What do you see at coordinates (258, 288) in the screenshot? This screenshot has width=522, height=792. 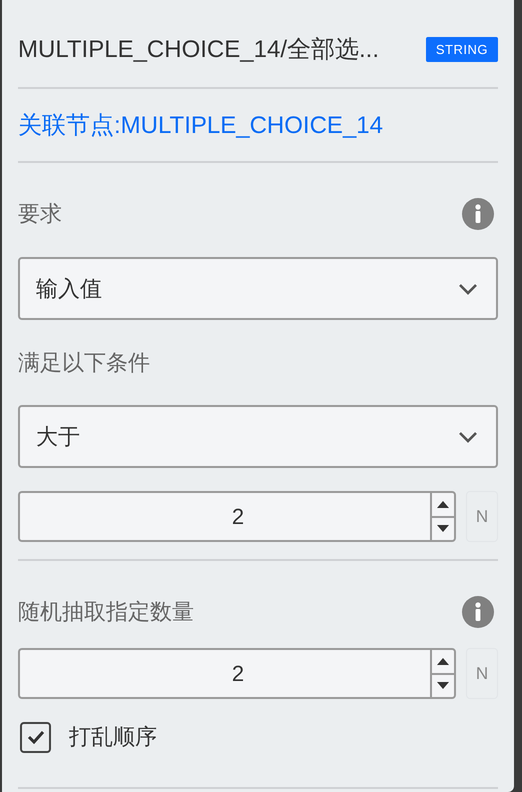 I see `dropdown: 输入值` at bounding box center [258, 288].